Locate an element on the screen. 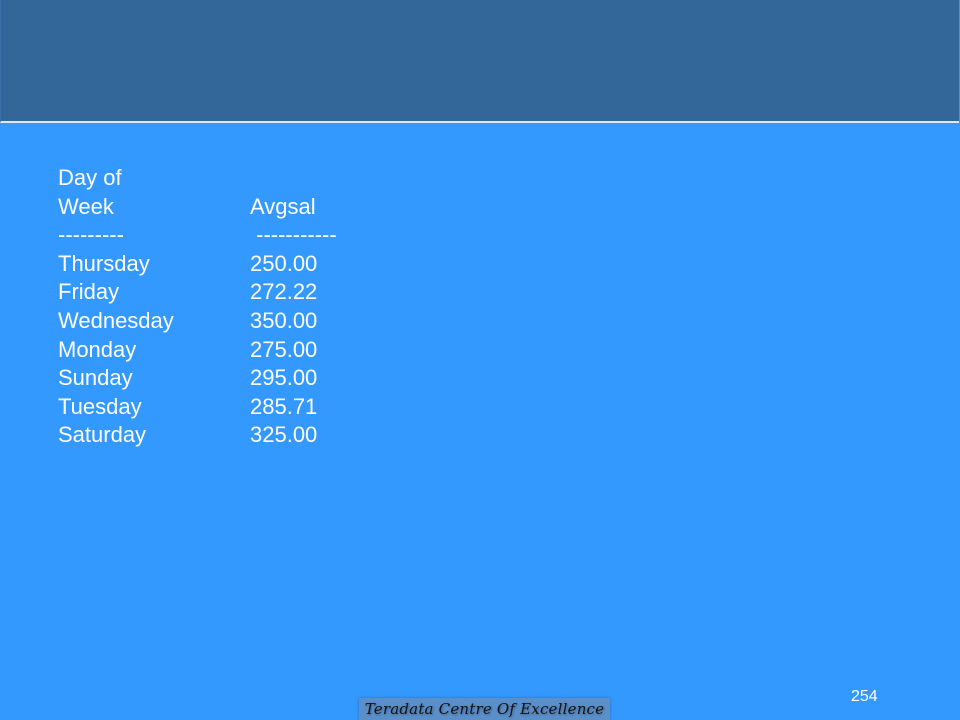  day-cell: Thursday is located at coordinates (104, 263).